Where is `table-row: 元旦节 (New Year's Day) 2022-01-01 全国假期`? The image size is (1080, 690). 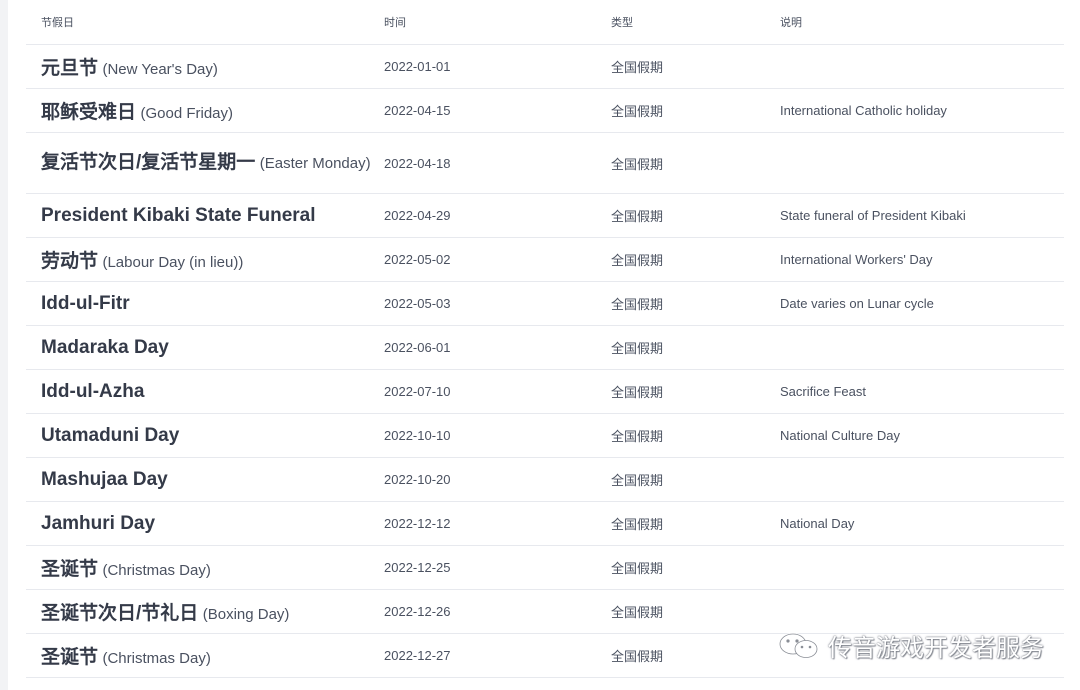 table-row: 元旦节 (New Year's Day) 2022-01-01 全国假期 is located at coordinates (545, 67).